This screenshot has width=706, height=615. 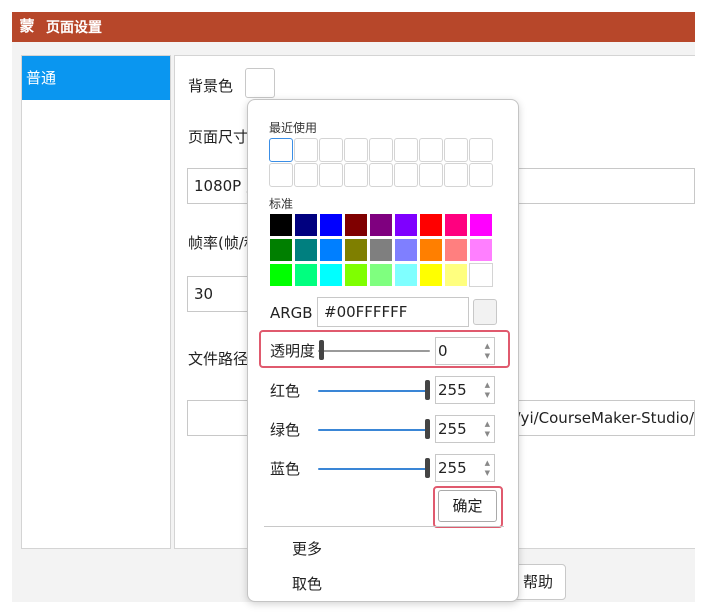 What do you see at coordinates (374, 351) in the screenshot?
I see `opacity-slider-track` at bounding box center [374, 351].